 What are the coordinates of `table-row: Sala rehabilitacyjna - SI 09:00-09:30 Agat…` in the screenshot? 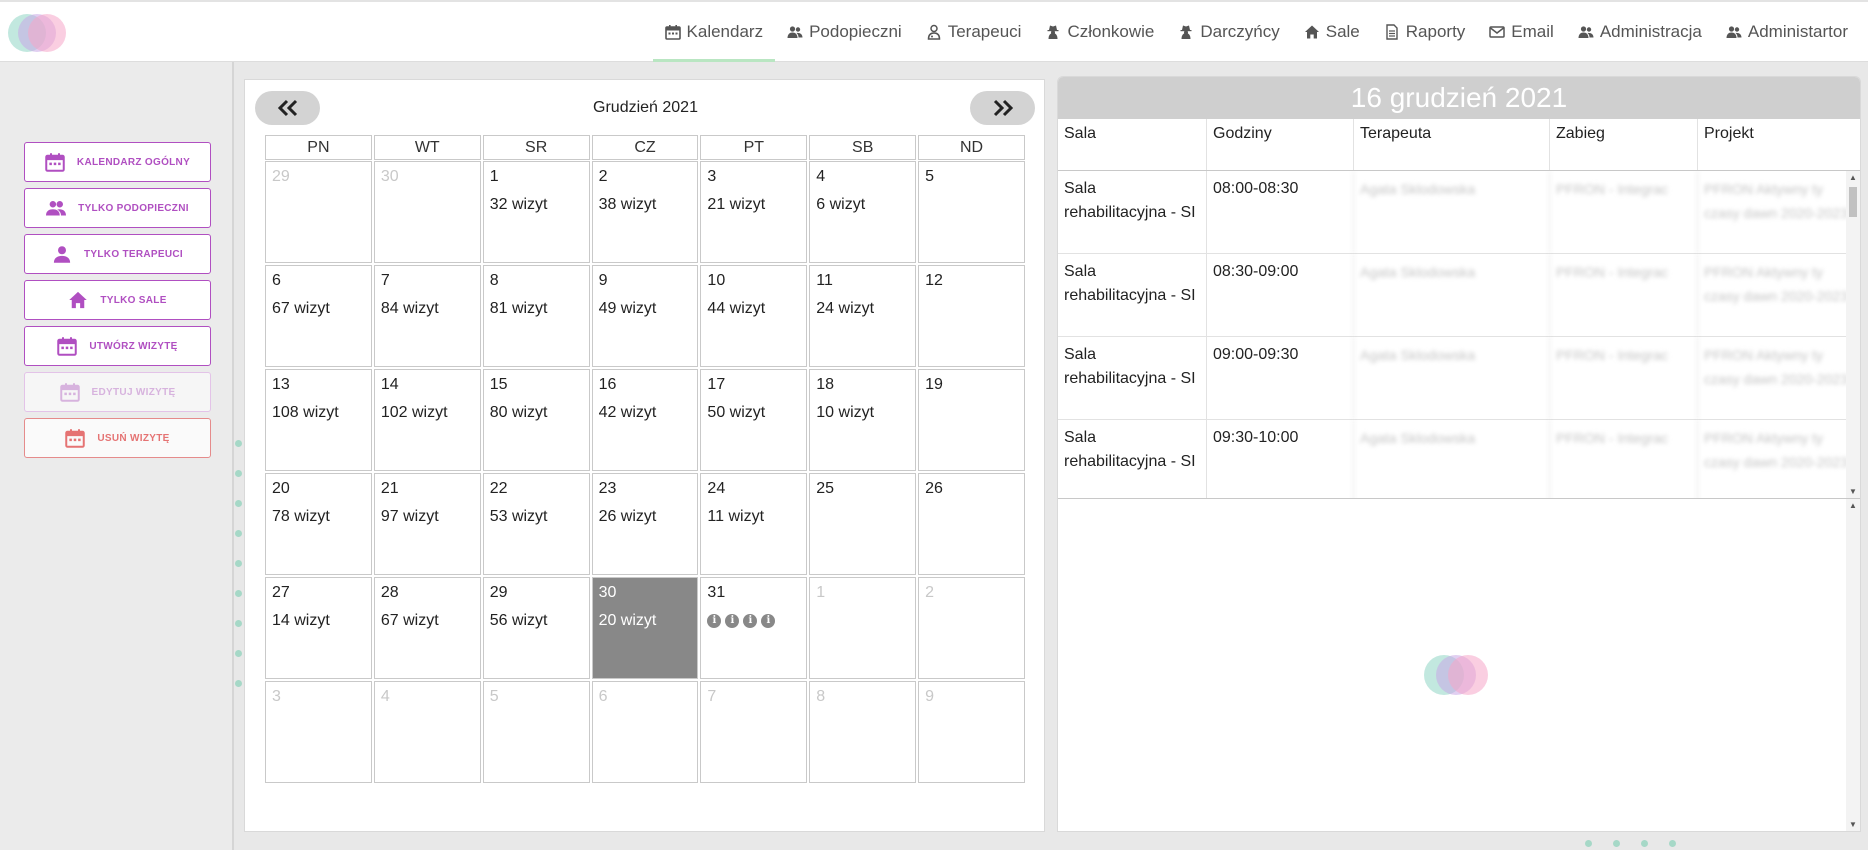 It's located at (1459, 378).